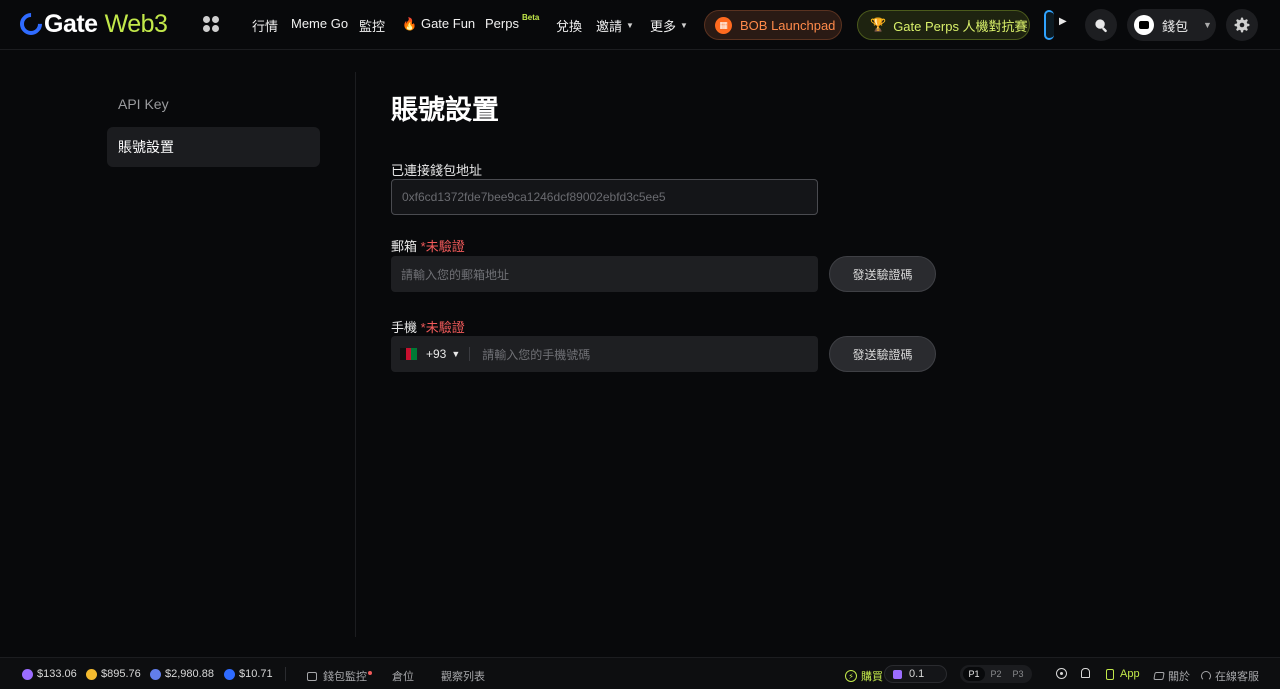 This screenshot has width=1280, height=689. Describe the element at coordinates (882, 274) in the screenshot. I see `email-send-code-button: 發送驗證碼` at that location.